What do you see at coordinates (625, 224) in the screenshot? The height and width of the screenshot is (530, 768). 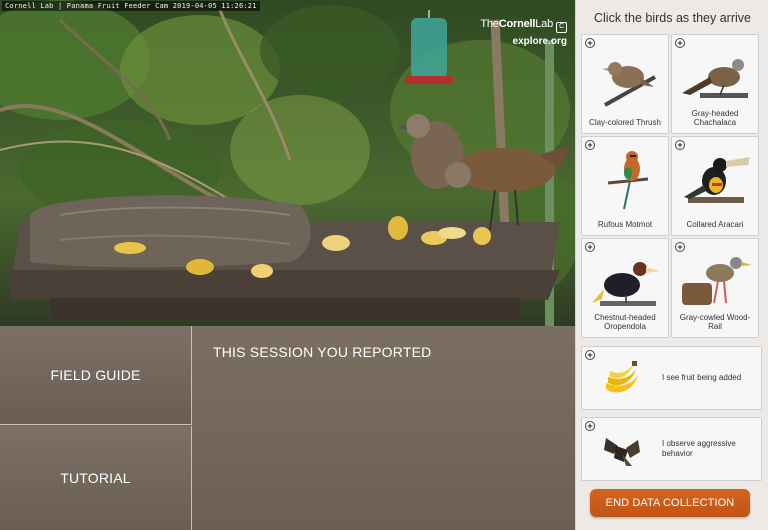 I see `bird-name: Rufous Motmot` at bounding box center [625, 224].